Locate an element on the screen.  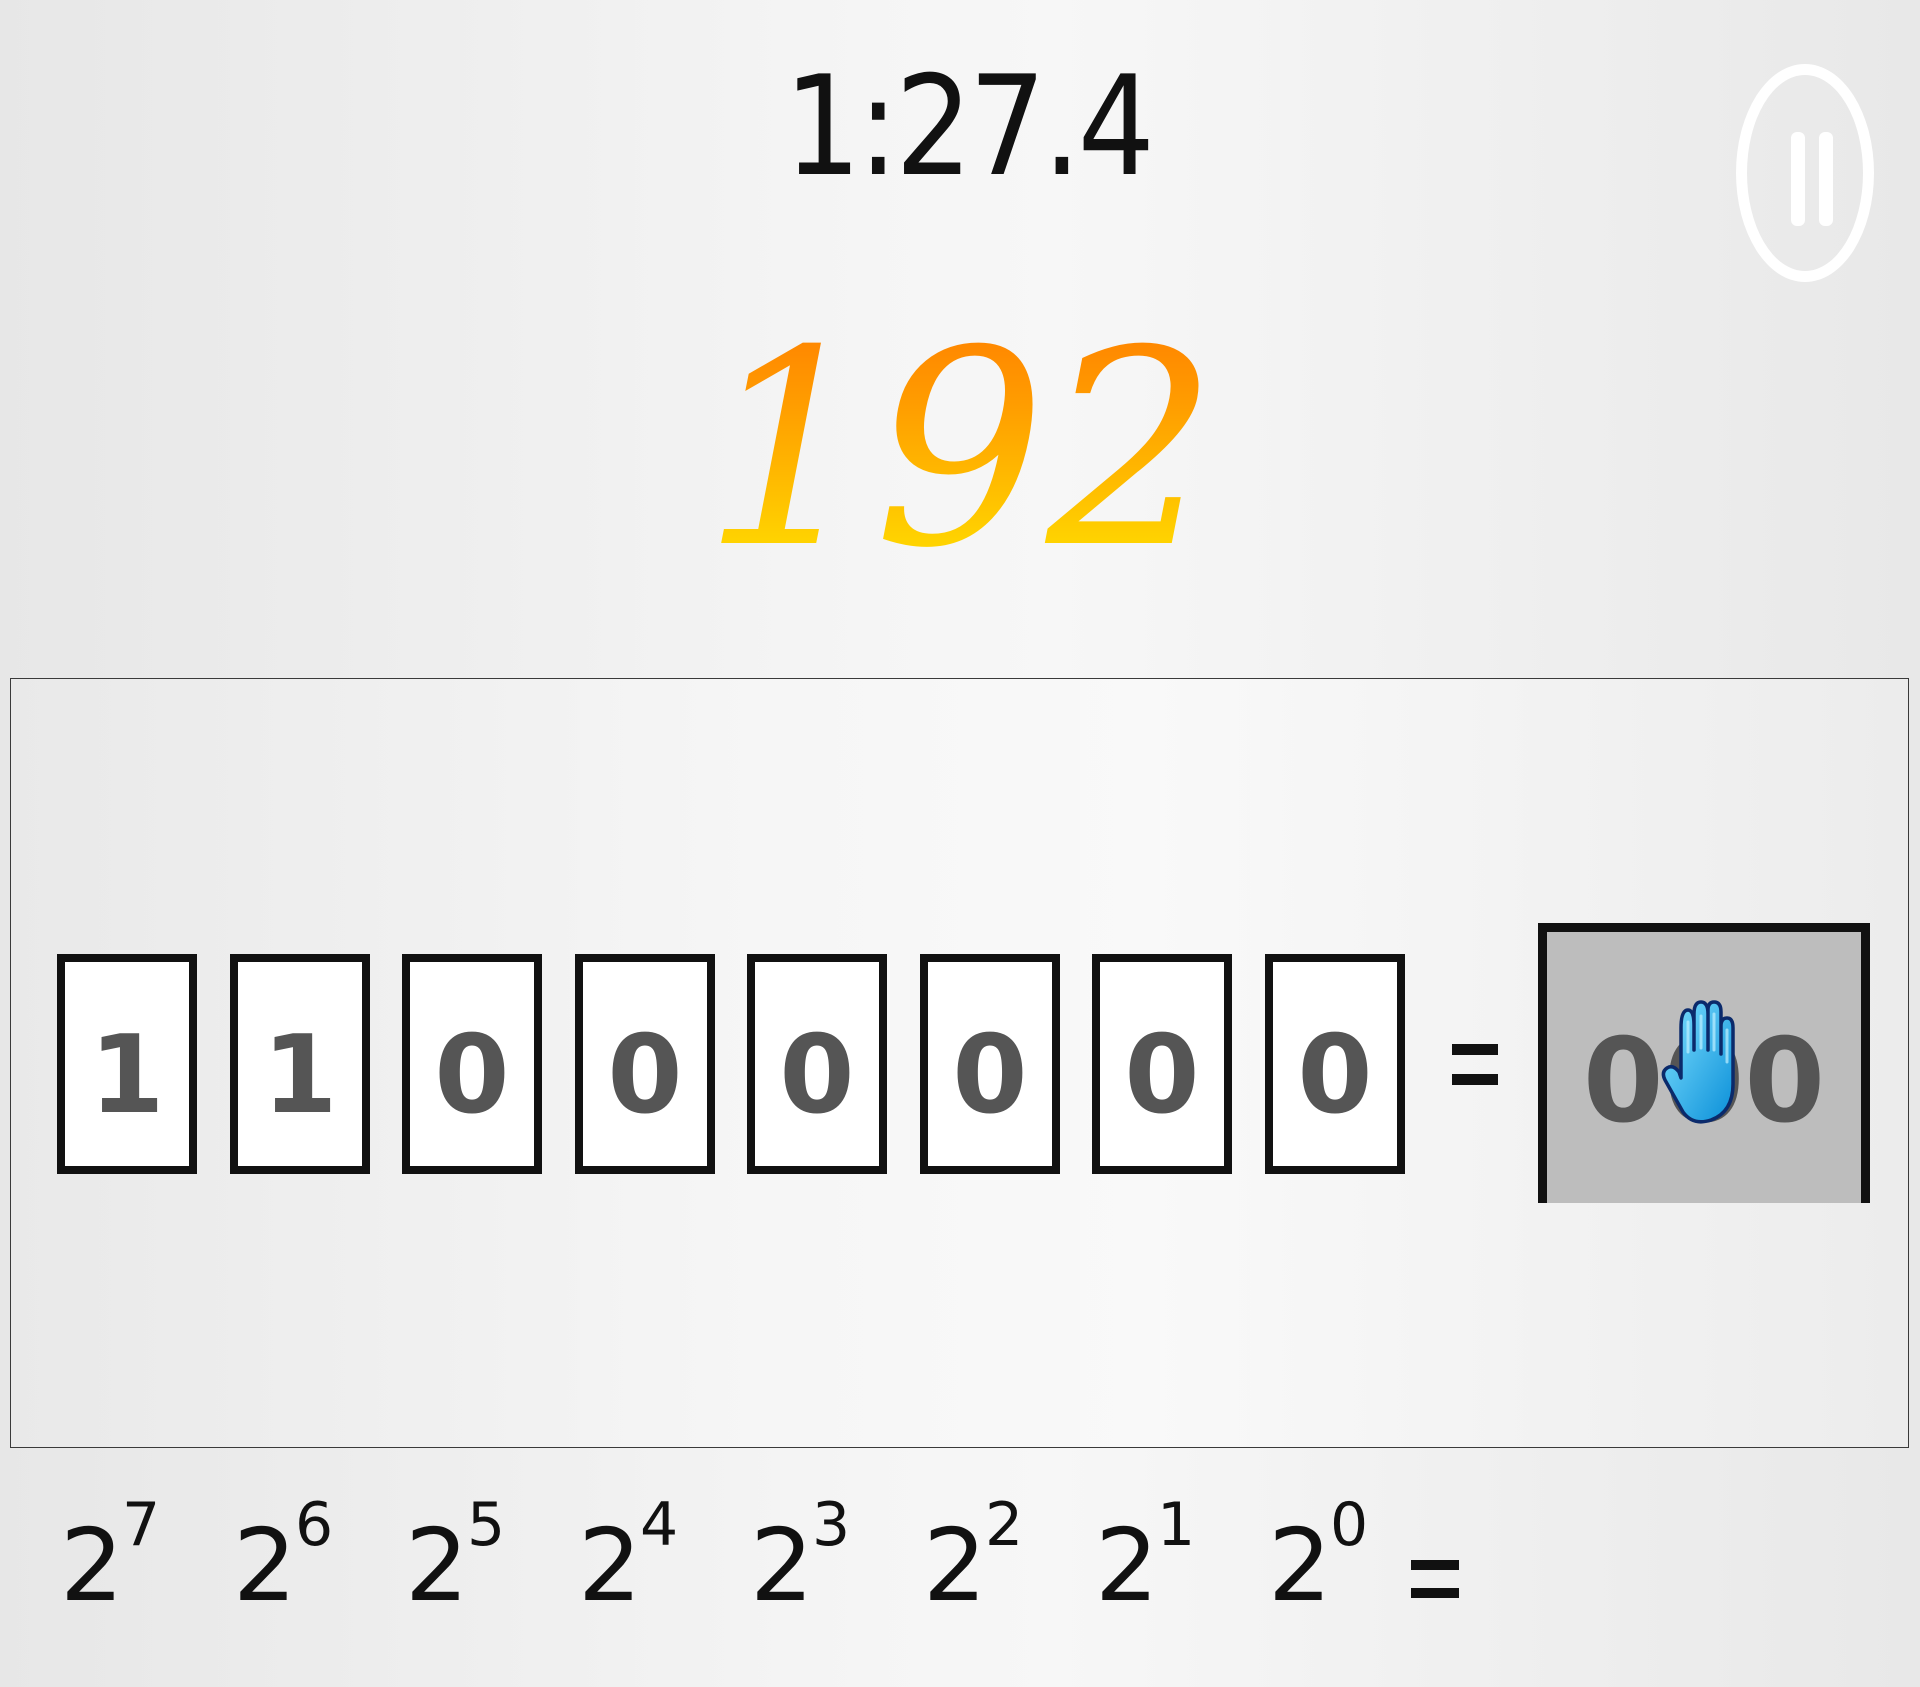
bit-tile-4: 0 is located at coordinates (645, 1064).